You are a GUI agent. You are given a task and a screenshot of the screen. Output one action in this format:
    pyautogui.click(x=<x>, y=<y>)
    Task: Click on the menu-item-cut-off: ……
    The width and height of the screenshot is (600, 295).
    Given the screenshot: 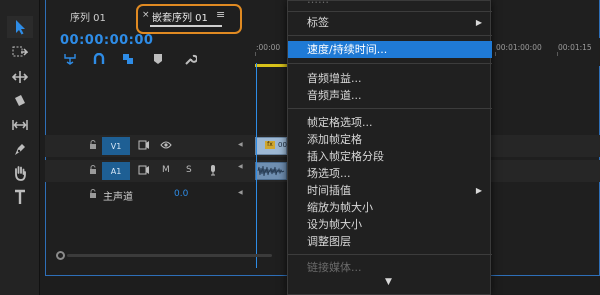 What is the action you would take?
    pyautogui.click(x=318, y=3)
    